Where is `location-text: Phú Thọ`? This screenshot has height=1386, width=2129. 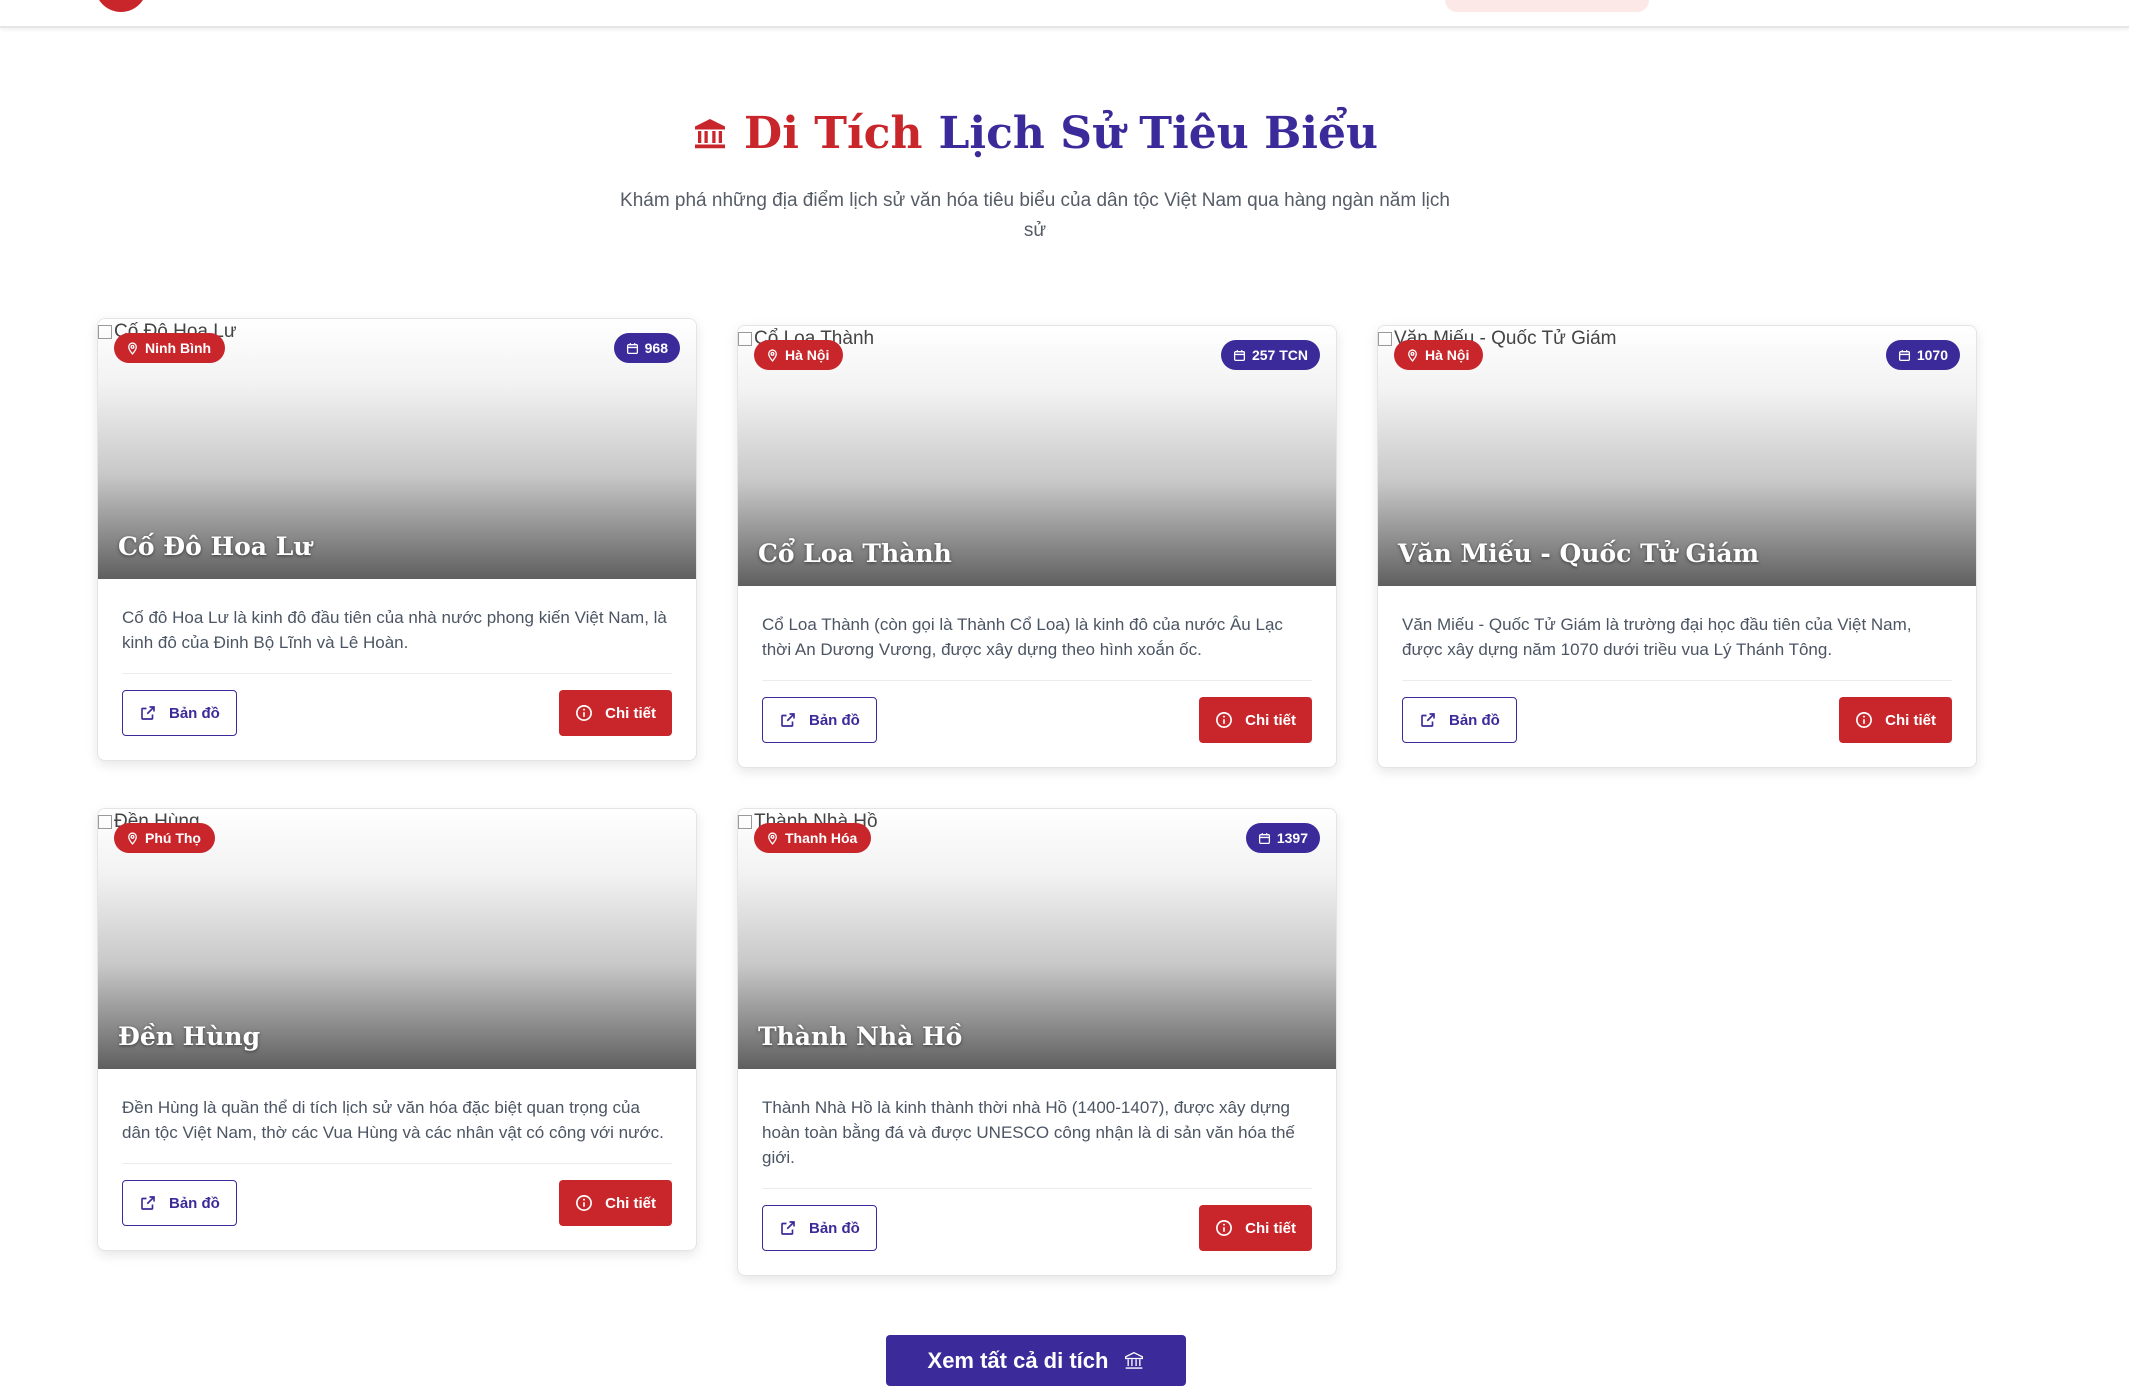
location-text: Phú Thọ is located at coordinates (173, 838).